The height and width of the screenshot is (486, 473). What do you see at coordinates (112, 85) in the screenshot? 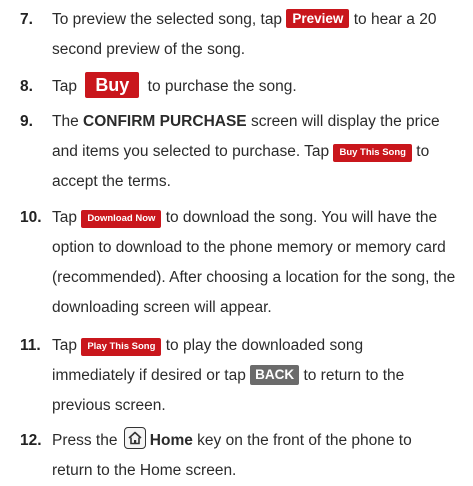
I see `buy-button: Buy` at bounding box center [112, 85].